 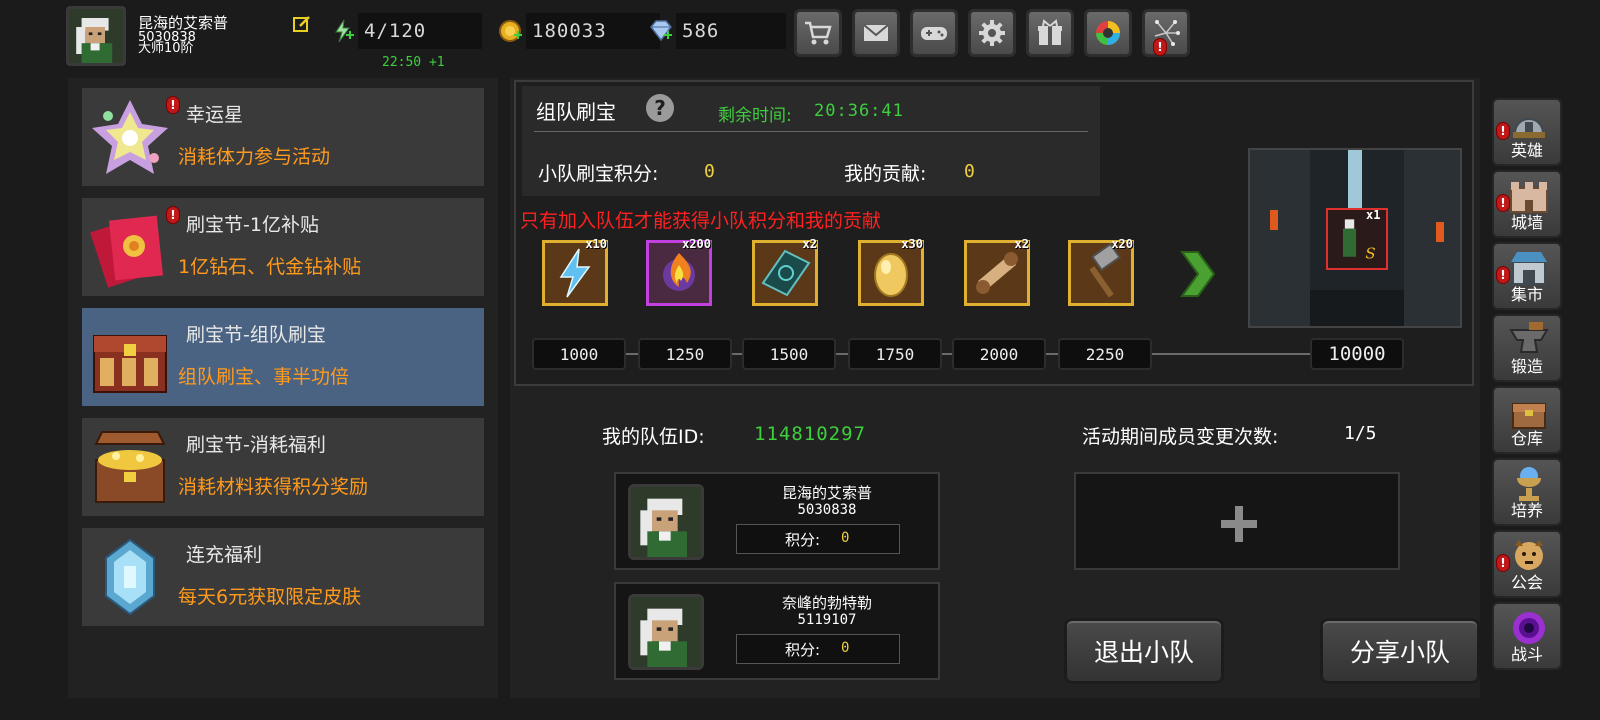 What do you see at coordinates (302, 24) in the screenshot?
I see `edit-icon` at bounding box center [302, 24].